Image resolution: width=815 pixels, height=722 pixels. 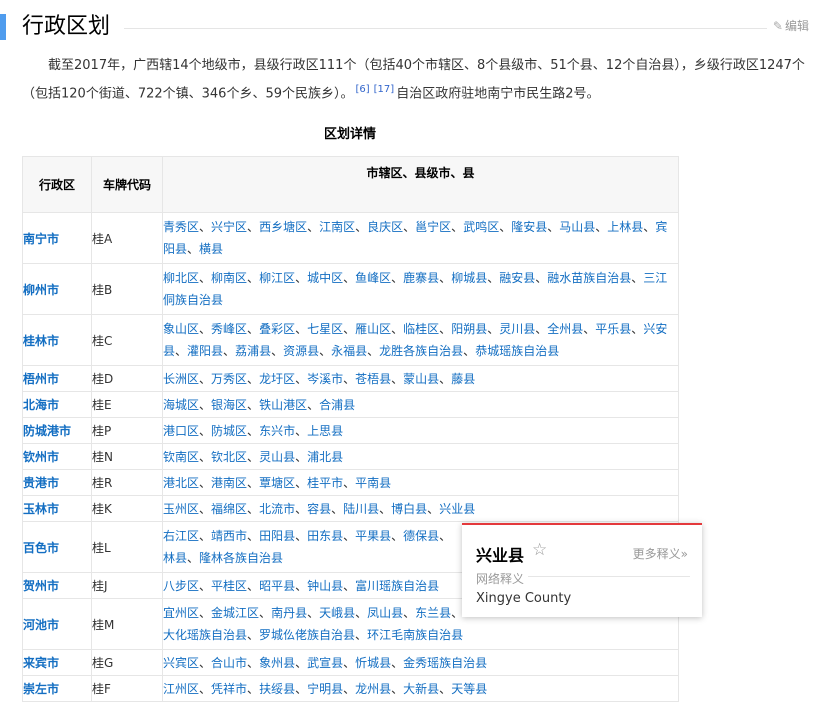 What do you see at coordinates (181, 379) in the screenshot?
I see `subdivision-link: 长洲区` at bounding box center [181, 379].